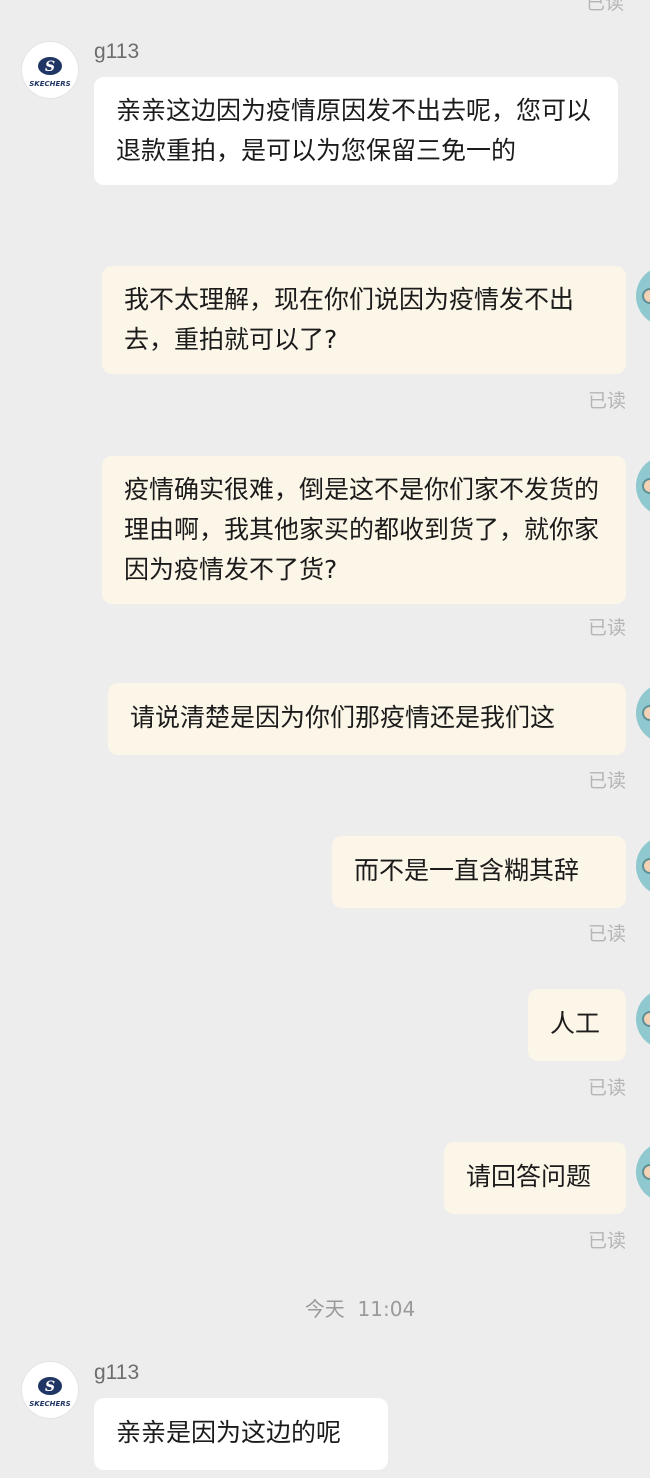 The width and height of the screenshot is (650, 1478). I want to click on message-bubble-outgoing: 请回答问题, so click(535, 1178).